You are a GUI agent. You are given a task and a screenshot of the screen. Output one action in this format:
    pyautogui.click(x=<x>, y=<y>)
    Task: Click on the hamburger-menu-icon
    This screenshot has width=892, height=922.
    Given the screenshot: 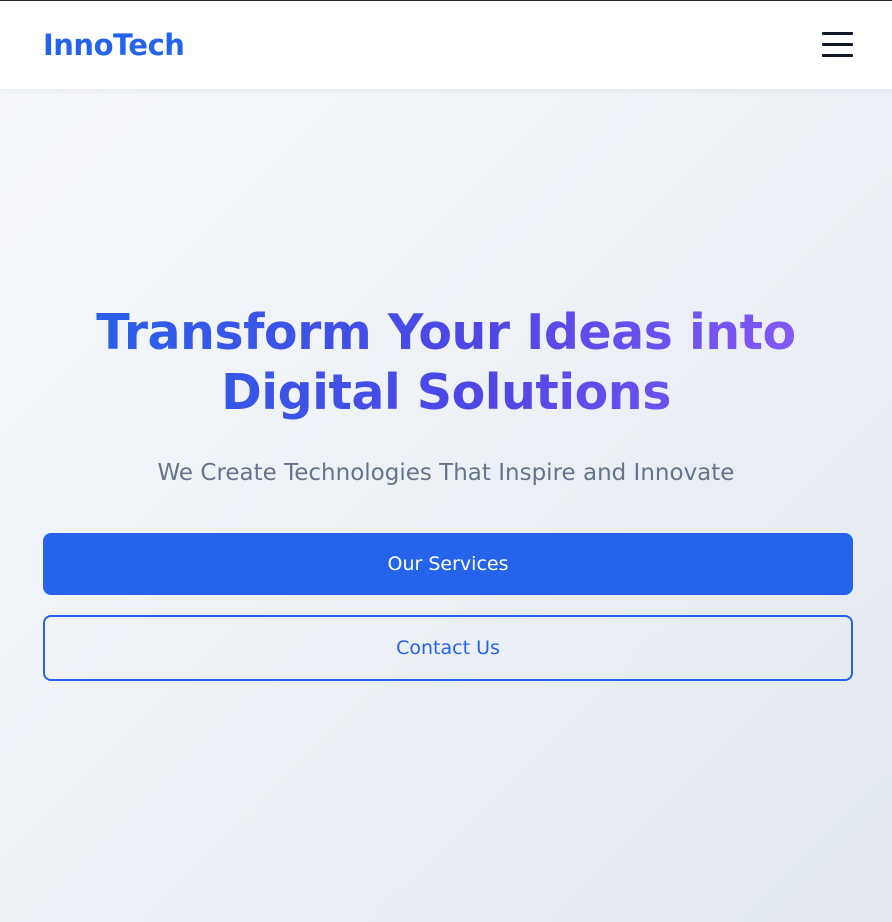 What is the action you would take?
    pyautogui.click(x=837, y=45)
    